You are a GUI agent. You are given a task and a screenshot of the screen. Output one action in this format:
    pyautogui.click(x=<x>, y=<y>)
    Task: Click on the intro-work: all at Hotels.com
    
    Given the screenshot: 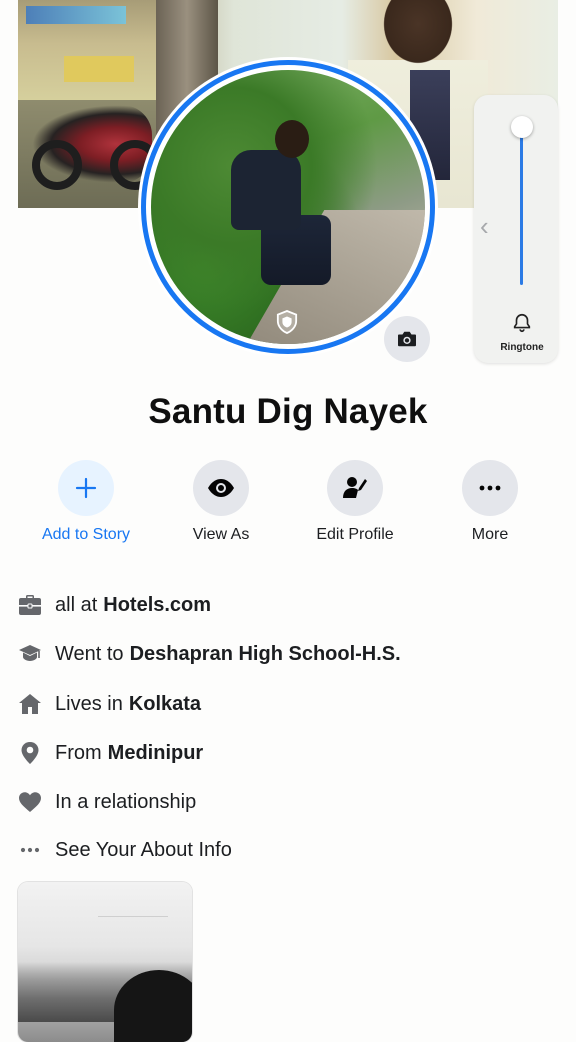 What is the action you would take?
    pyautogui.click(x=114, y=605)
    